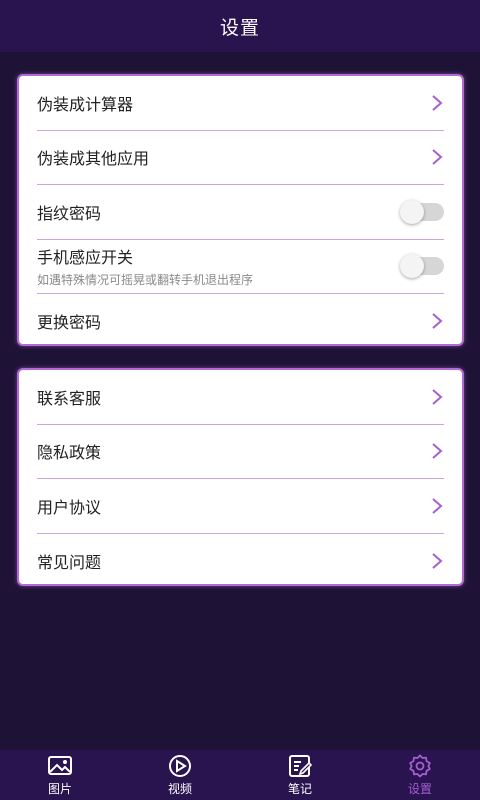 This screenshot has height=800, width=480. What do you see at coordinates (145, 266) in the screenshot?
I see `row-text: 手机感应开关 如遇特殊情况可摇晃或翻转手机退出程序` at bounding box center [145, 266].